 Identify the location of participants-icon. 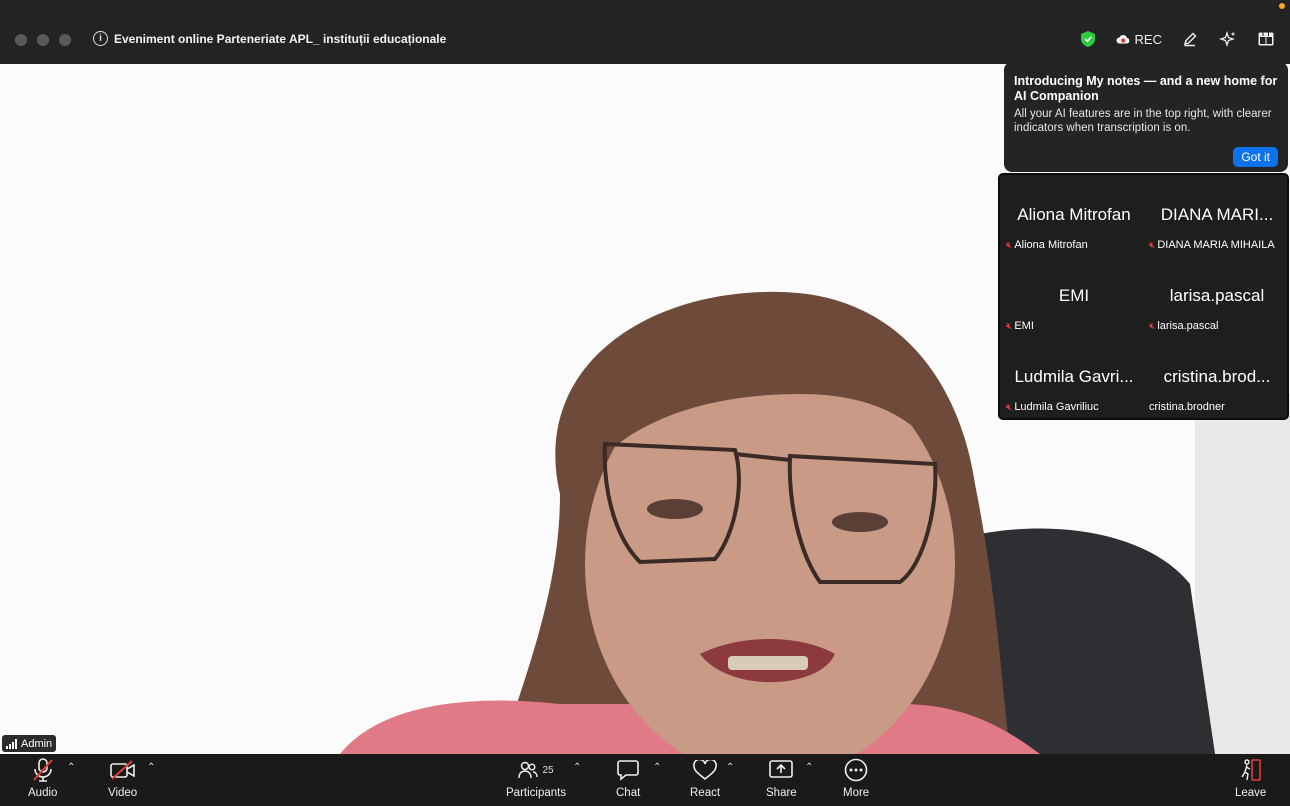
(528, 770).